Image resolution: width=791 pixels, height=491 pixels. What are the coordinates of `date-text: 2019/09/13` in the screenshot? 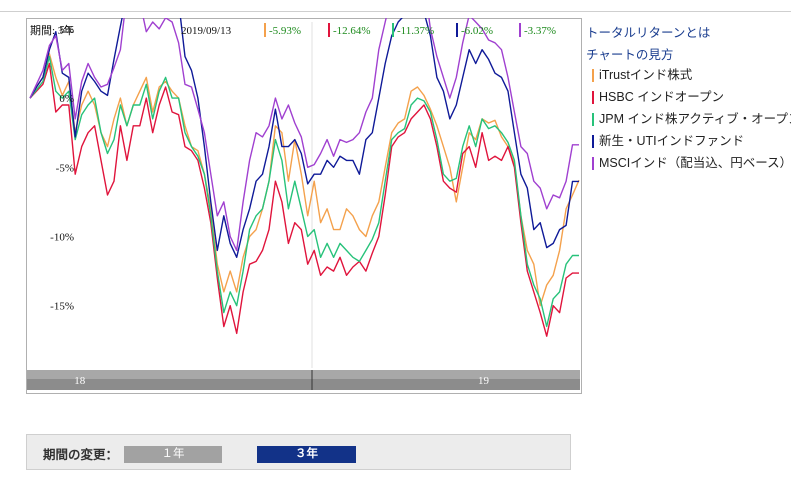 It's located at (206, 31).